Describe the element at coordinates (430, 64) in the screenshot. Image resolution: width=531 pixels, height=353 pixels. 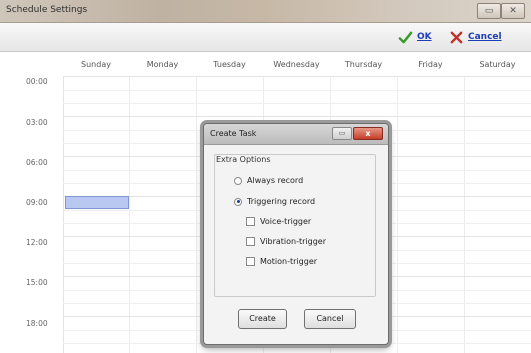
I see `day-header-friday: Friday` at that location.